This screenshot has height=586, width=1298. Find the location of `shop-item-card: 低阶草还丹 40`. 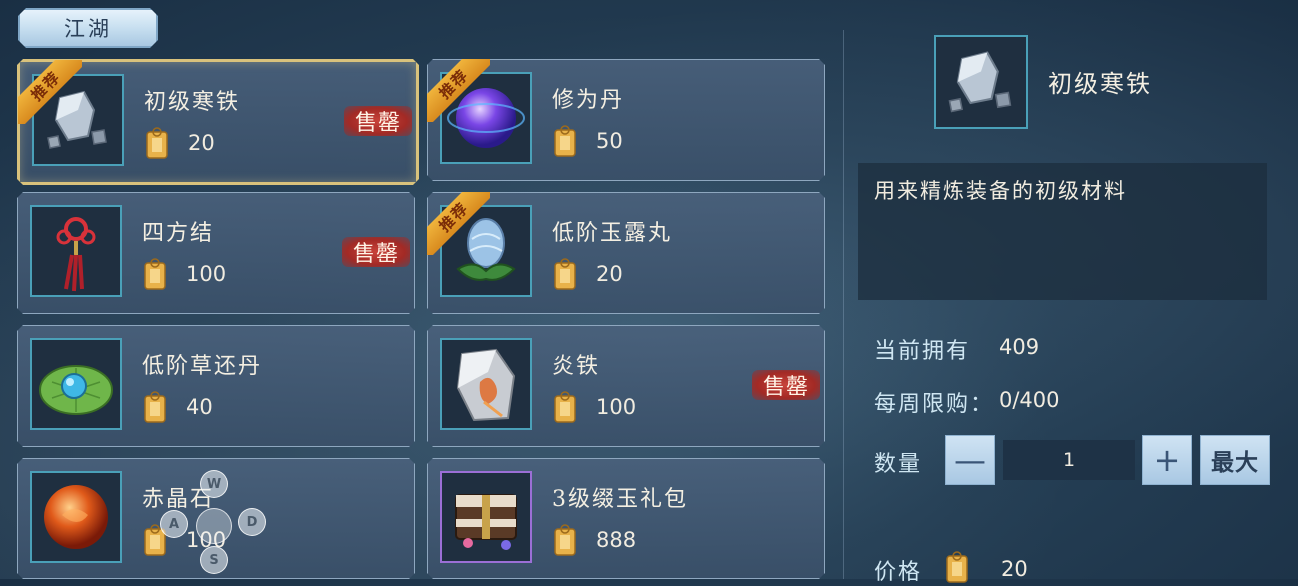

shop-item-card: 低阶草还丹 40 is located at coordinates (216, 386).